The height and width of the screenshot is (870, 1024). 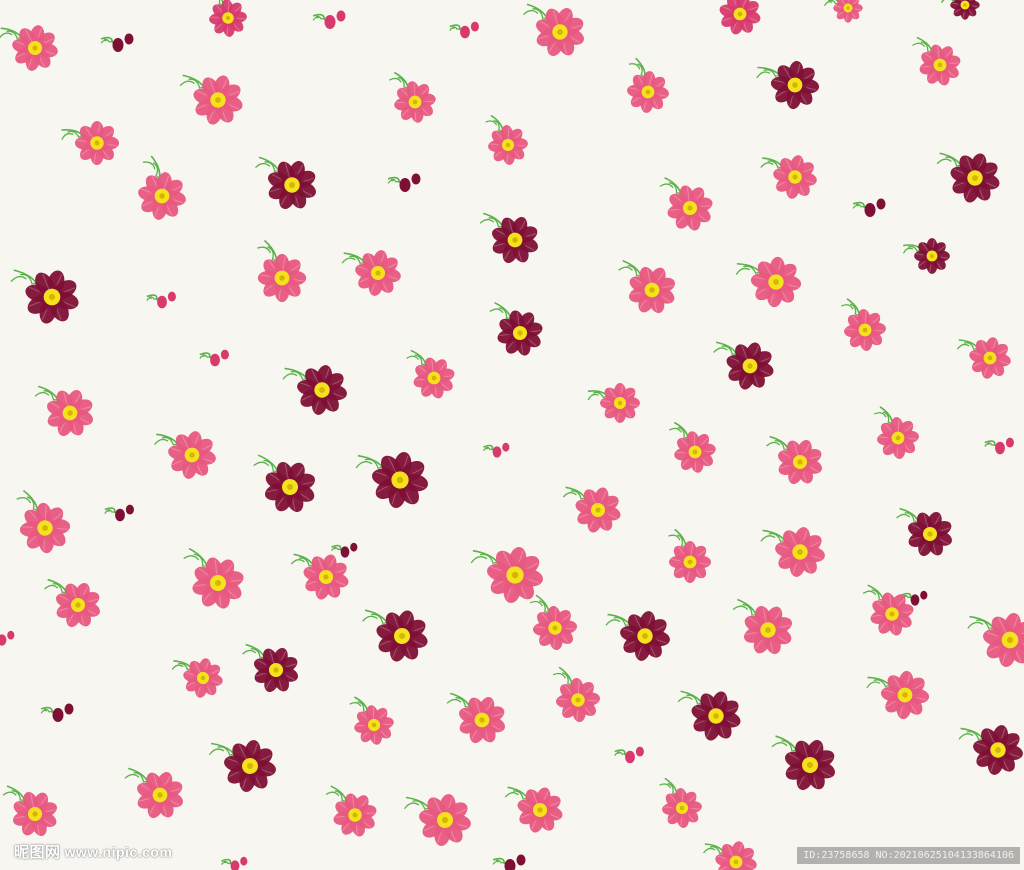 I want to click on site-name: 昵图网, so click(x=37, y=852).